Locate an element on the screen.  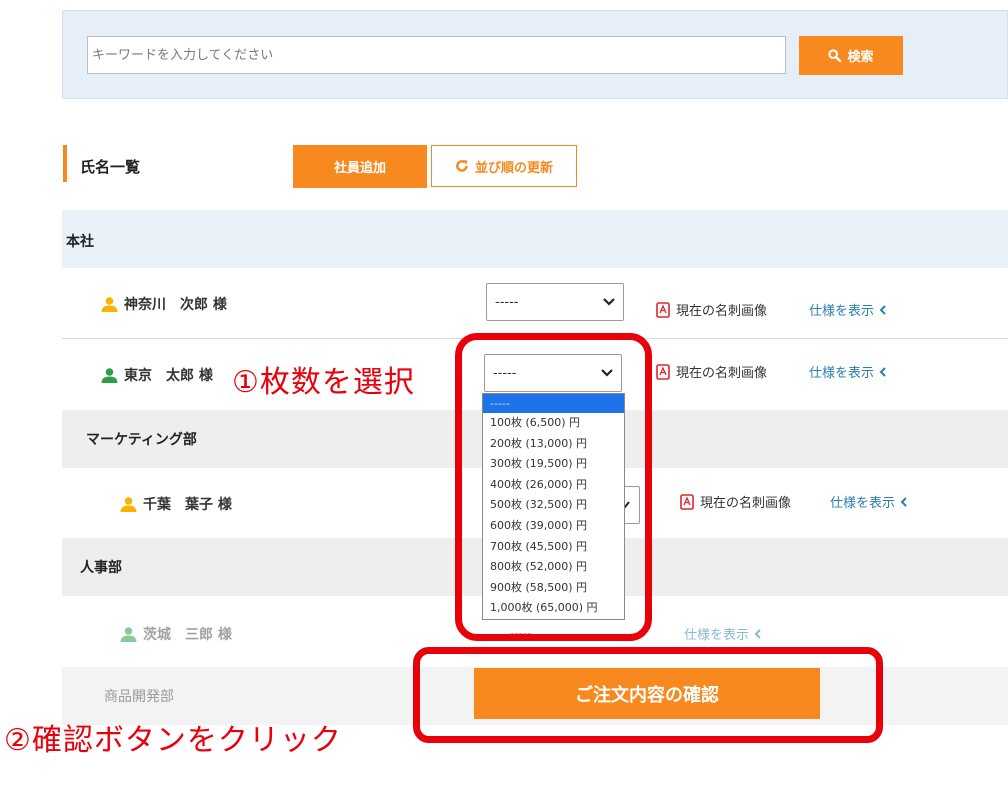
refresh-order-button: 並び順の更新 is located at coordinates (504, 166).